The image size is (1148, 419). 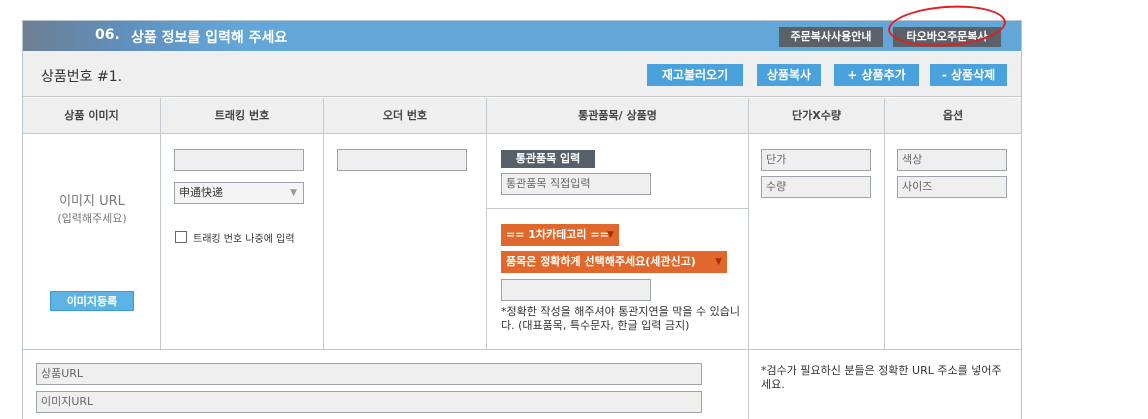 What do you see at coordinates (601, 261) in the screenshot?
I see `item-select-value: 품목은 정확하게 선택해주세요(세관신고)` at bounding box center [601, 261].